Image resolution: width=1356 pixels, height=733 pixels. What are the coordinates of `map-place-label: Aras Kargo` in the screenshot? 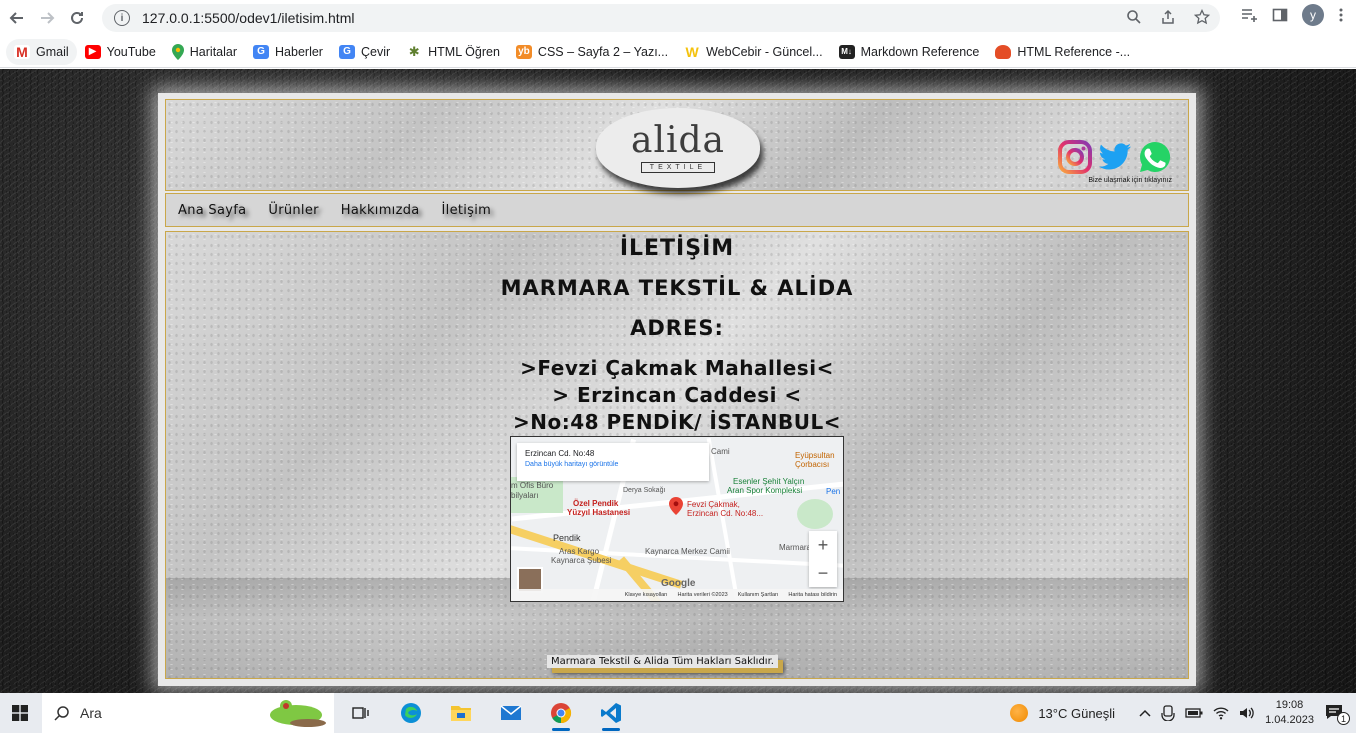 It's located at (579, 551).